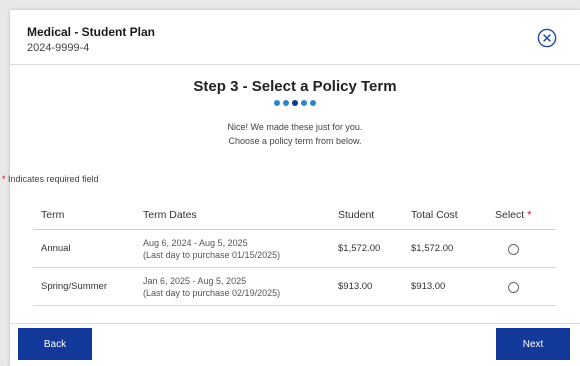 Image resolution: width=580 pixels, height=366 pixels. I want to click on column-header-total: Total Cost, so click(434, 214).